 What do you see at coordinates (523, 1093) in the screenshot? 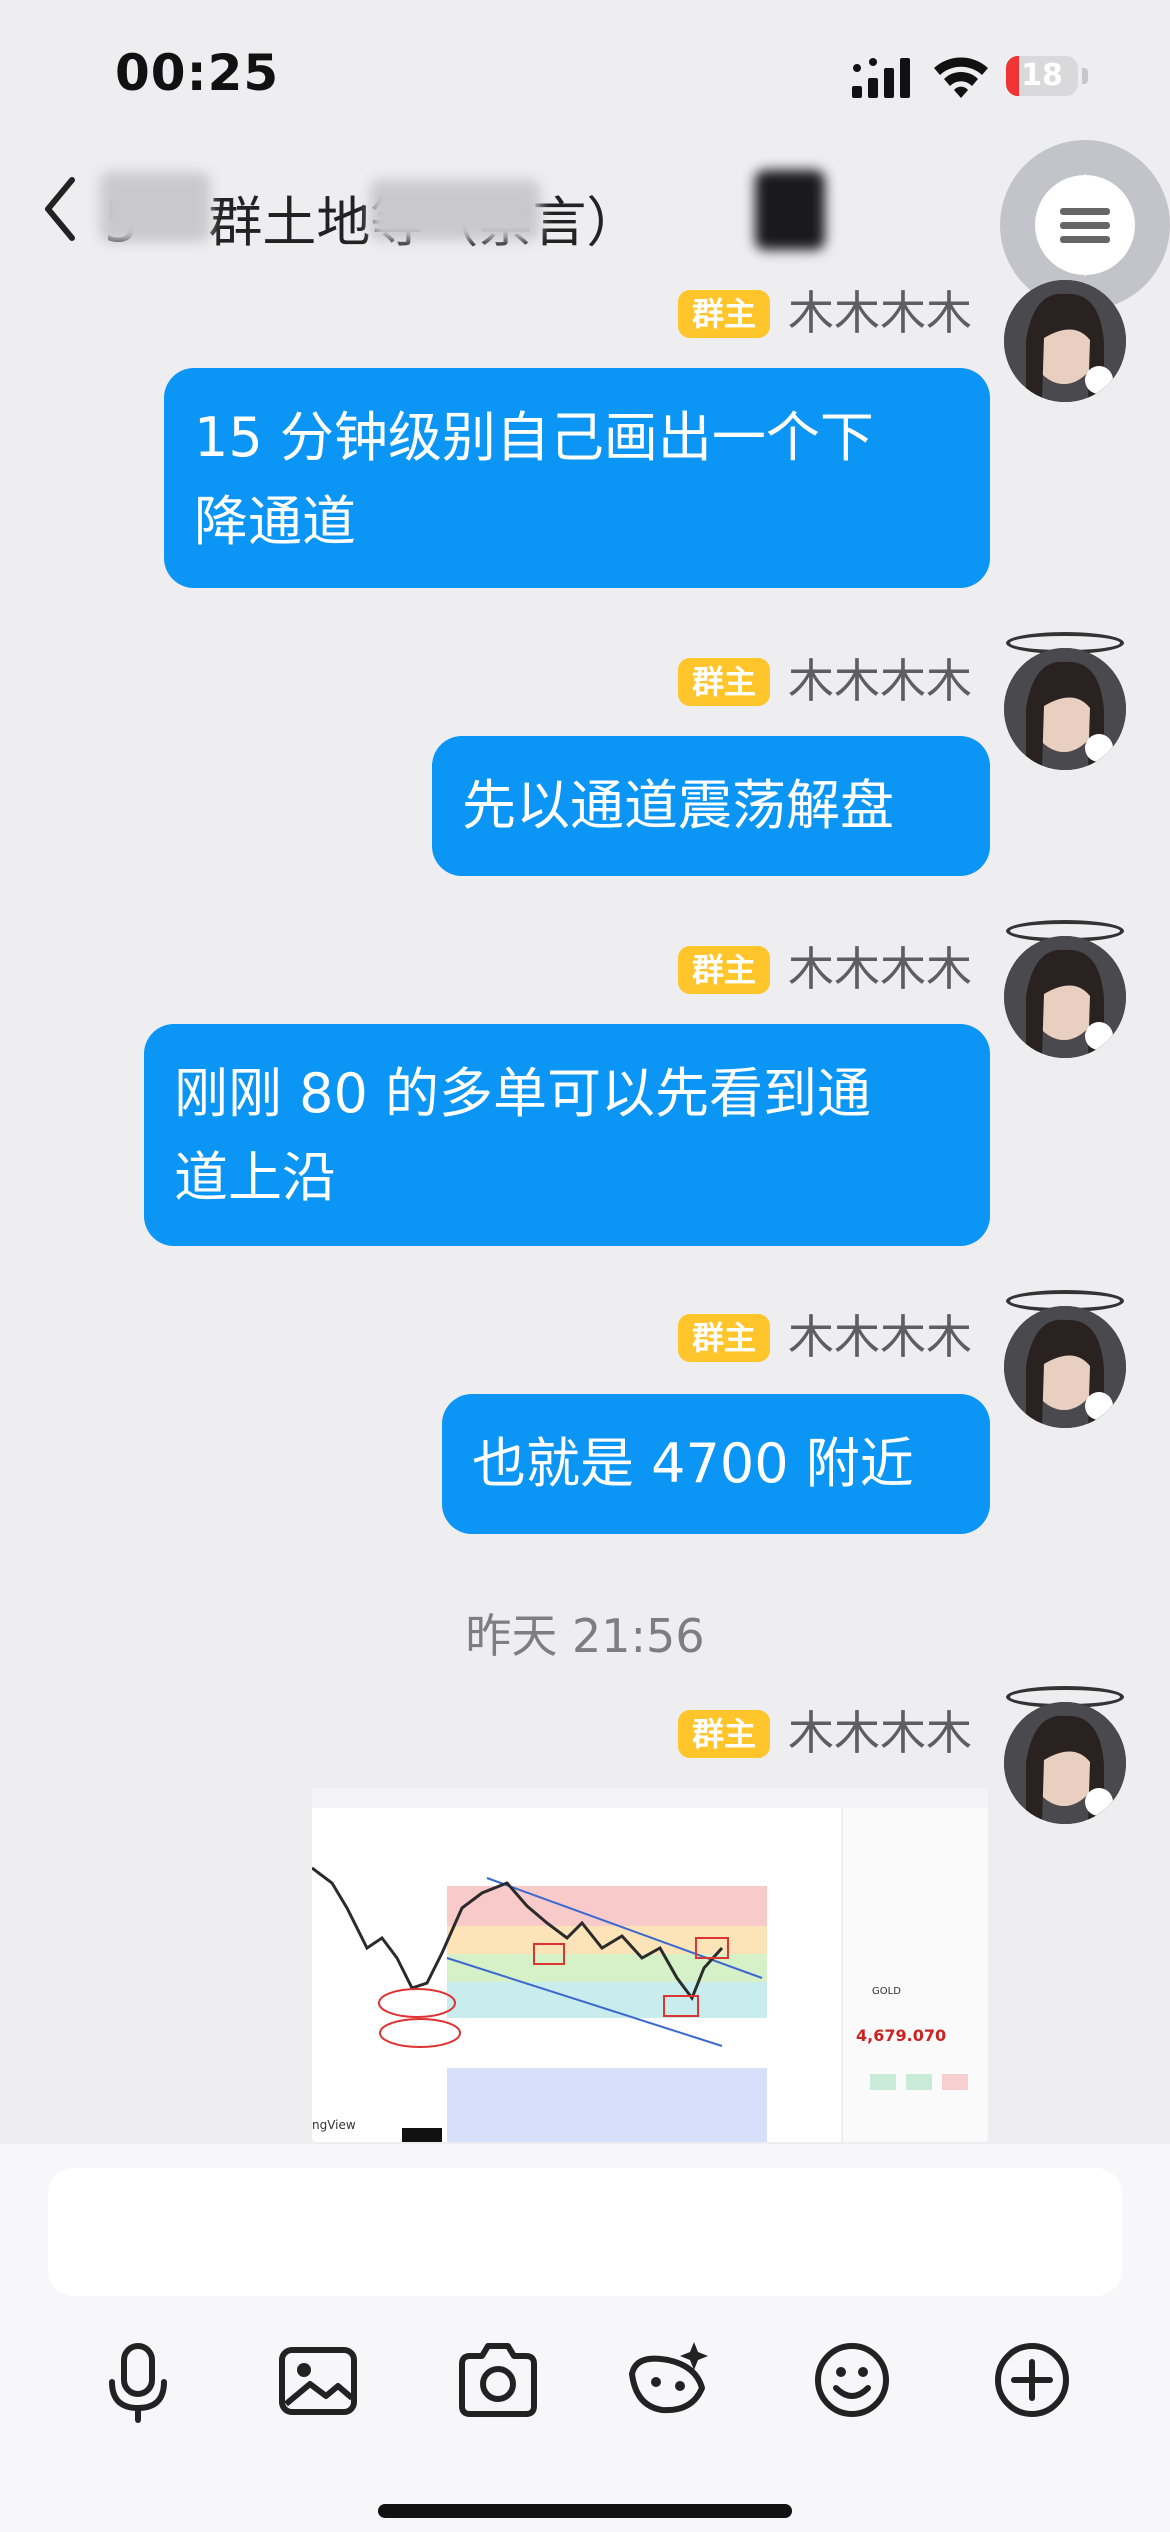
I see `message-text-line: 刚刚 80 的多单可以先看到通` at bounding box center [523, 1093].